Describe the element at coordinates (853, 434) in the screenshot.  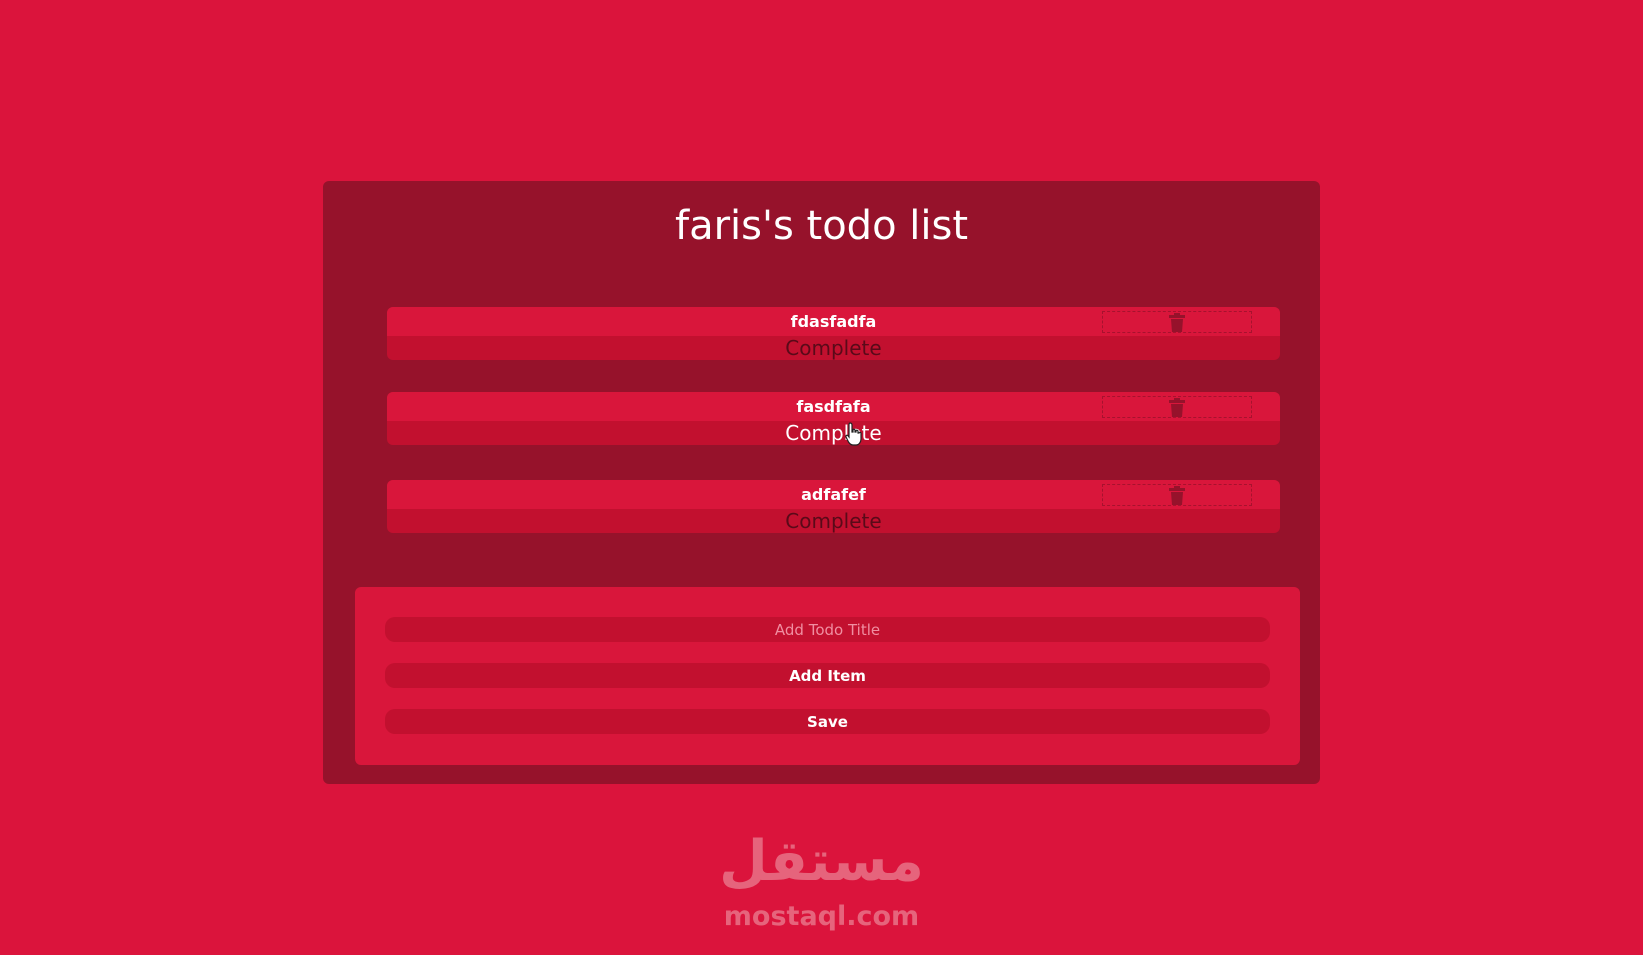
I see `pointer-hand-icon` at that location.